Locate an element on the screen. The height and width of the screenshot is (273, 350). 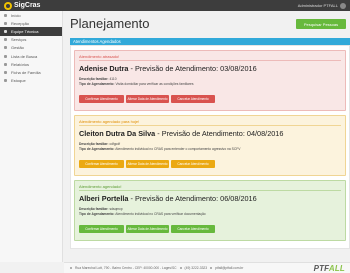
sidebar-item-equipe-tecnica: Equipe Técnica is located at coordinates (31, 31).